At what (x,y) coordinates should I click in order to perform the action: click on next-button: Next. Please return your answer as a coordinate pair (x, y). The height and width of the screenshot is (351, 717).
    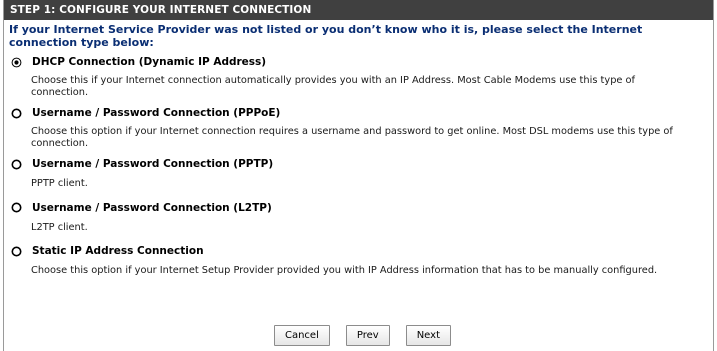
    Looking at the image, I should click on (428, 335).